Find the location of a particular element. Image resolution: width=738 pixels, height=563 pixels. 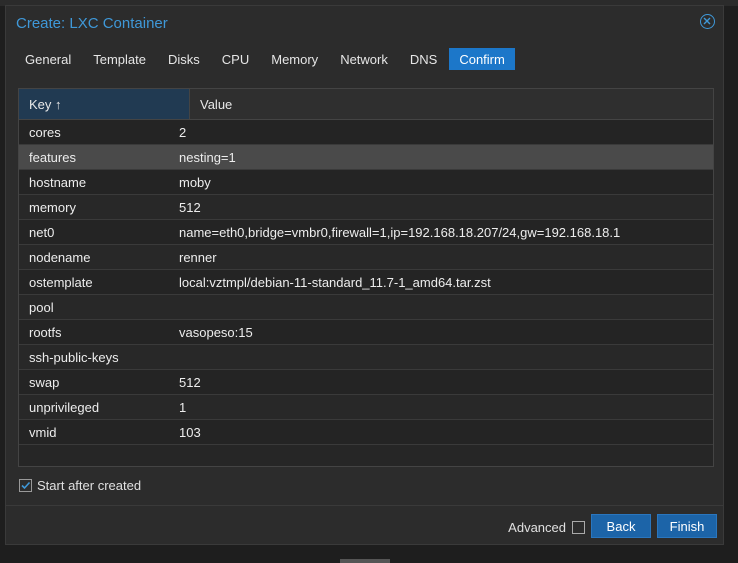

table-row: cores 2 is located at coordinates (366, 132).